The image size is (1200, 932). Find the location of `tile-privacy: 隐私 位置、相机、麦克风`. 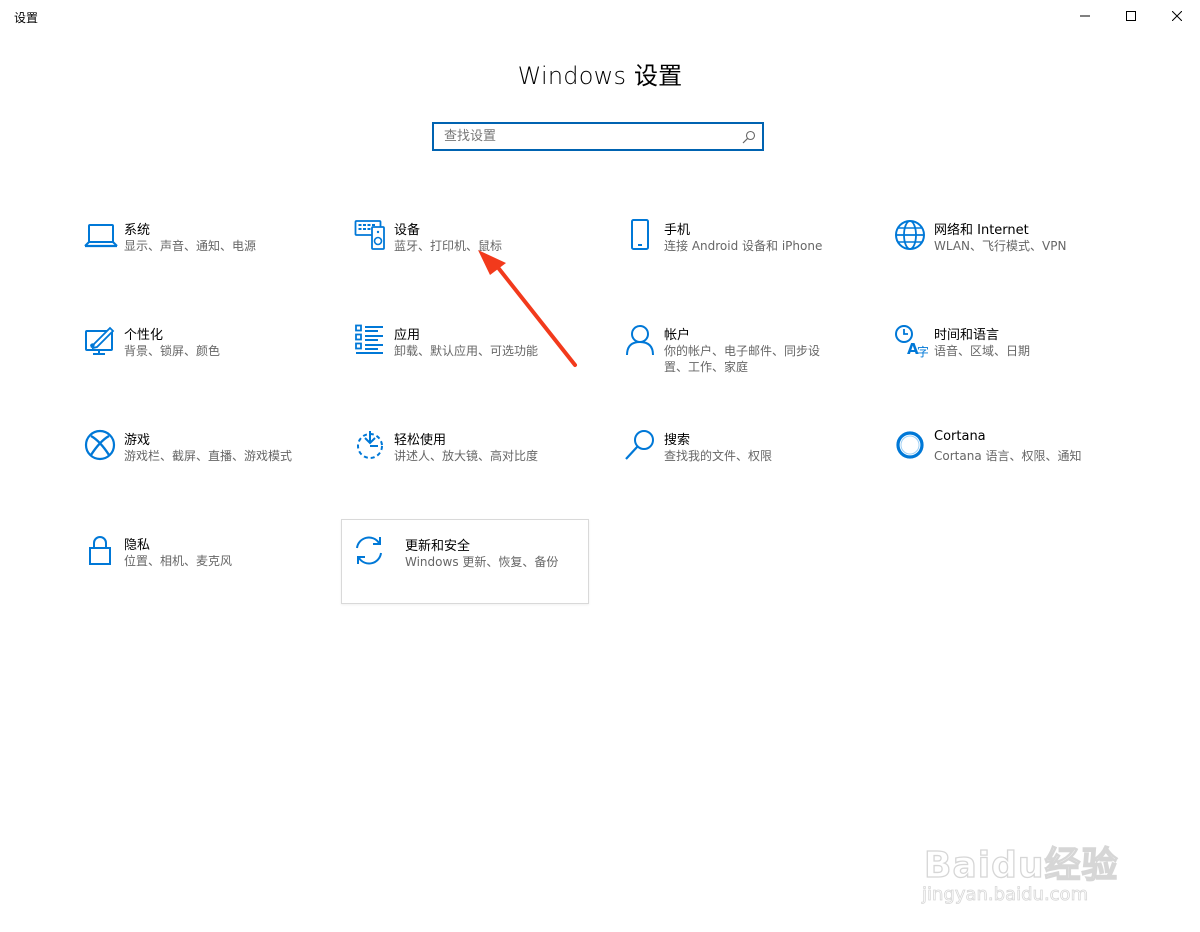

tile-privacy: 隐私 位置、相机、麦克风 is located at coordinates (196, 576).